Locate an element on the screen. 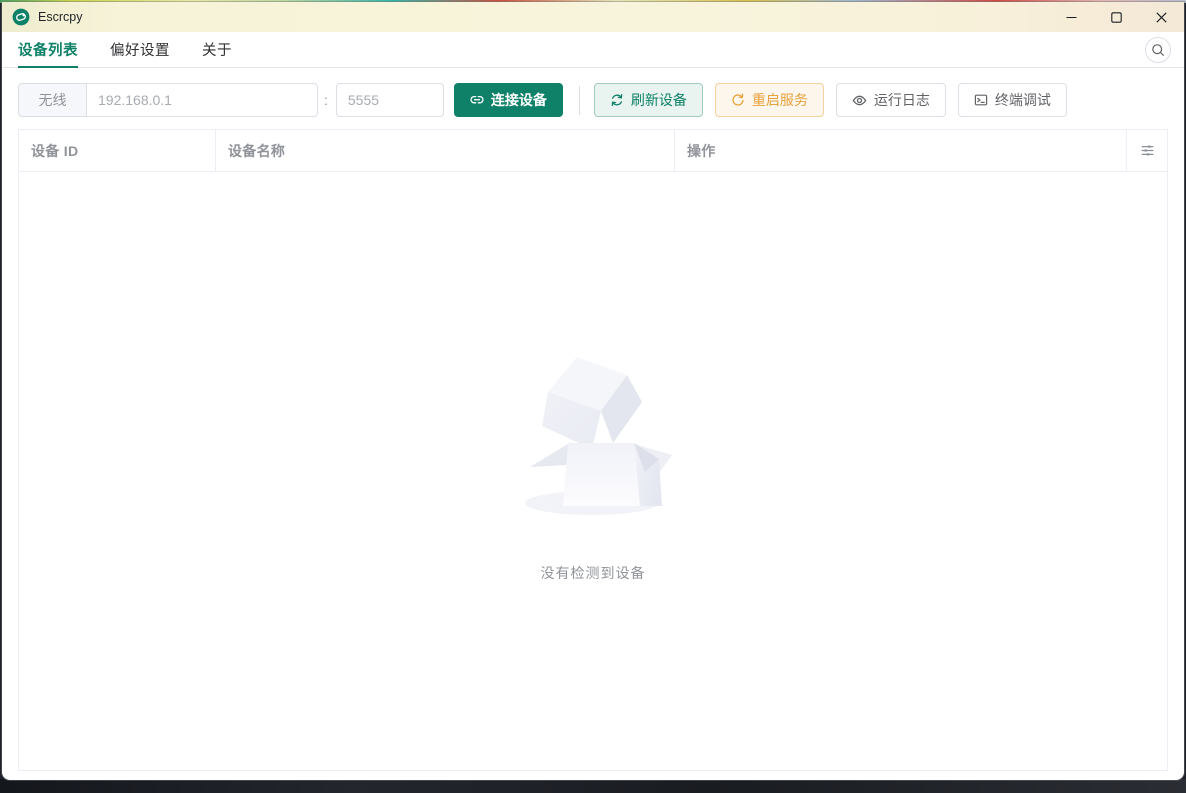 This screenshot has height=793, width=1186. maximize-button is located at coordinates (1116, 17).